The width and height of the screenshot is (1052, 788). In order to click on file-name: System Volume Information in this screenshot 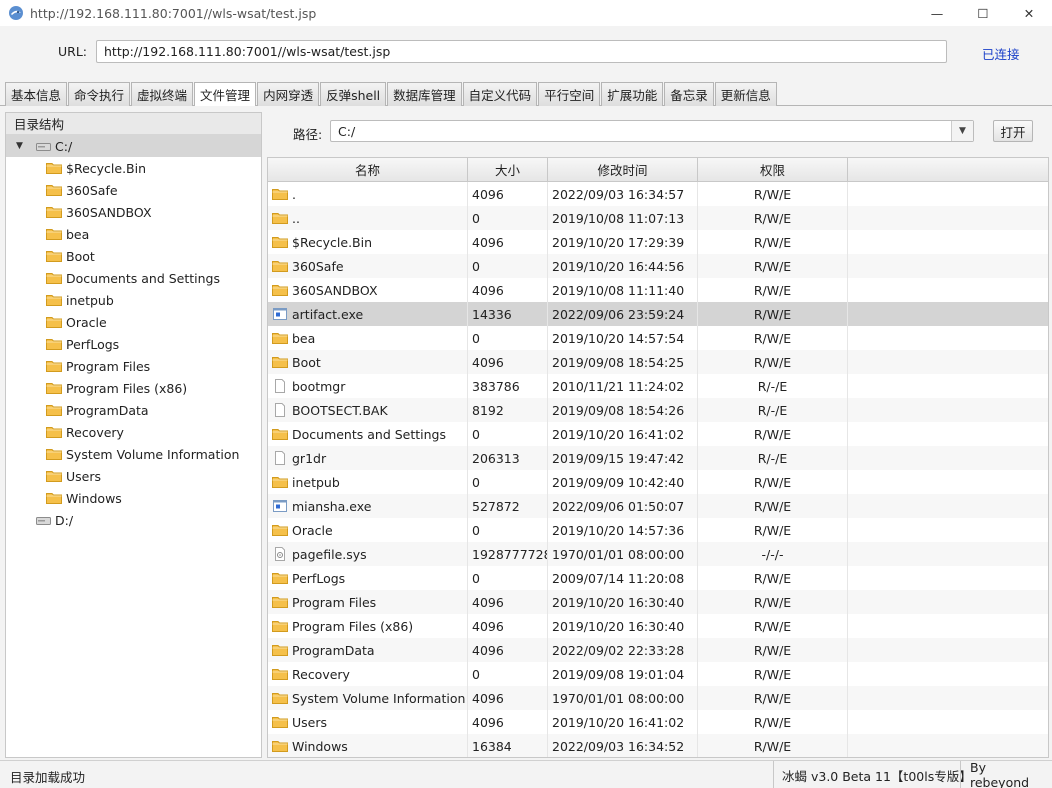, I will do `click(379, 698)`.